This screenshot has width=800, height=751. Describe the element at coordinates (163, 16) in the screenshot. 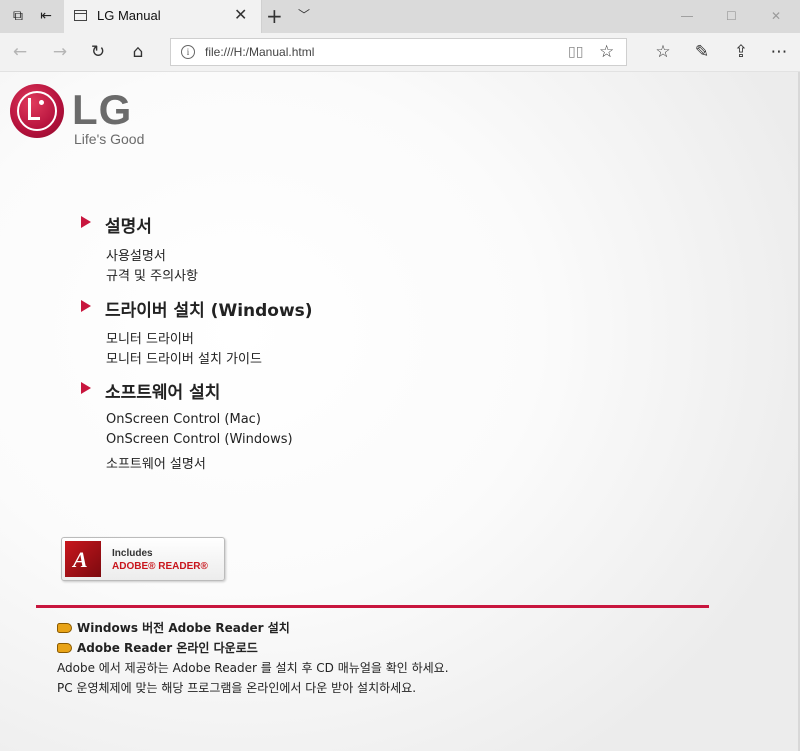

I see `tab-lg-manual: LG Manual ✕` at that location.